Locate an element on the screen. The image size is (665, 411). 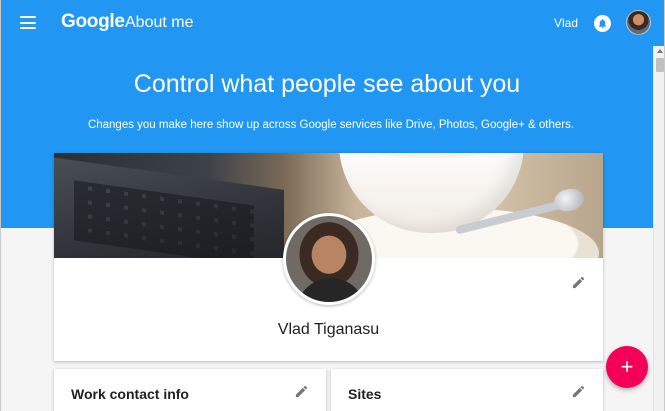
google-logo: Google is located at coordinates (93, 22).